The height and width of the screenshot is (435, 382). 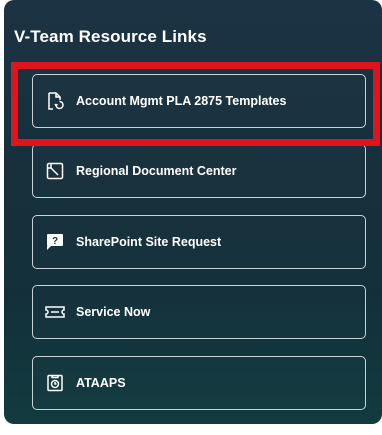 What do you see at coordinates (2, 363) in the screenshot?
I see `page-background-edge` at bounding box center [2, 363].